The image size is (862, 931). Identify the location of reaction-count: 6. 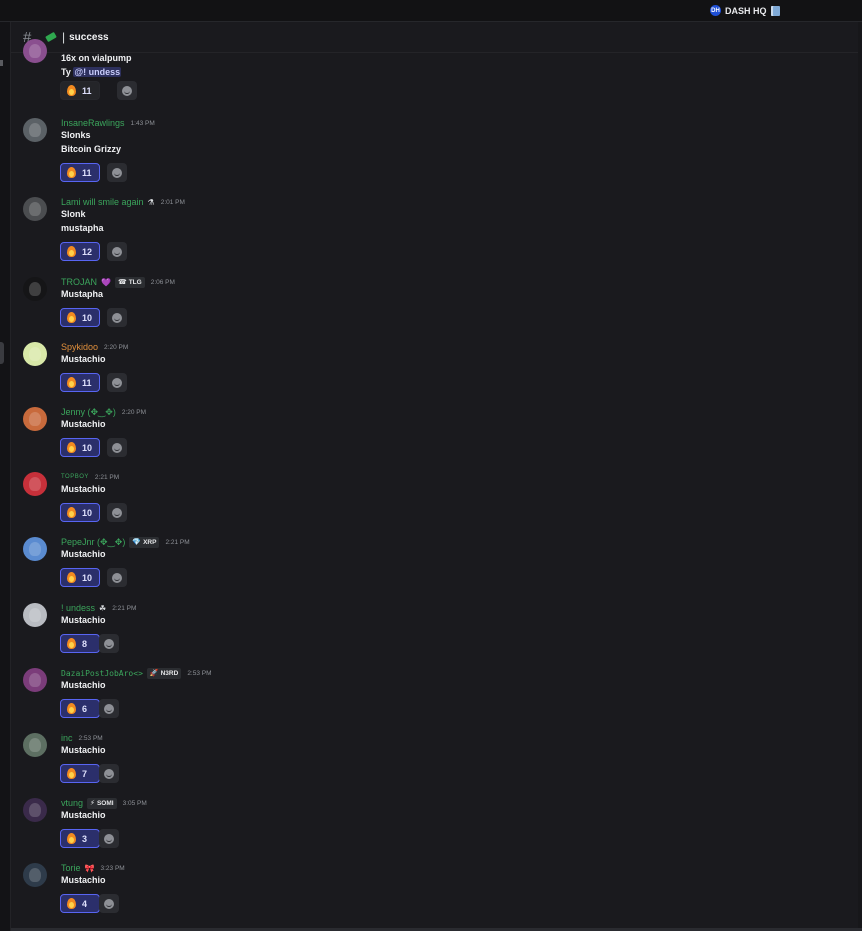
(85, 708).